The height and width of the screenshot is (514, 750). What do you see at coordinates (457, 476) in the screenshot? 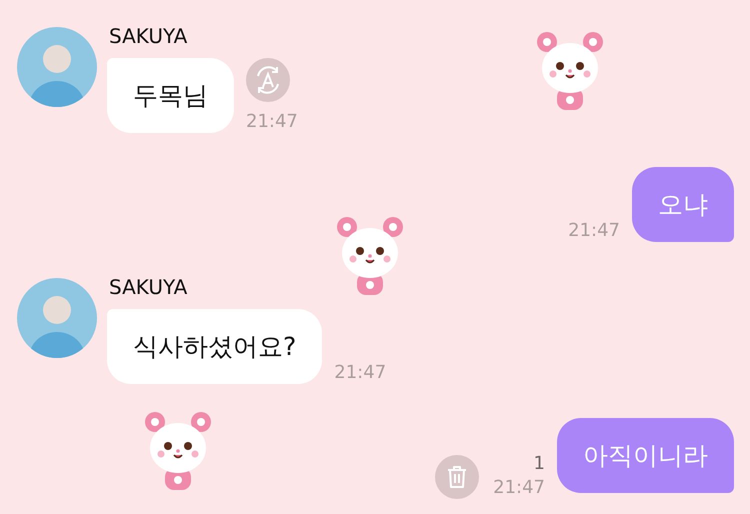
I see `trash-icon` at bounding box center [457, 476].